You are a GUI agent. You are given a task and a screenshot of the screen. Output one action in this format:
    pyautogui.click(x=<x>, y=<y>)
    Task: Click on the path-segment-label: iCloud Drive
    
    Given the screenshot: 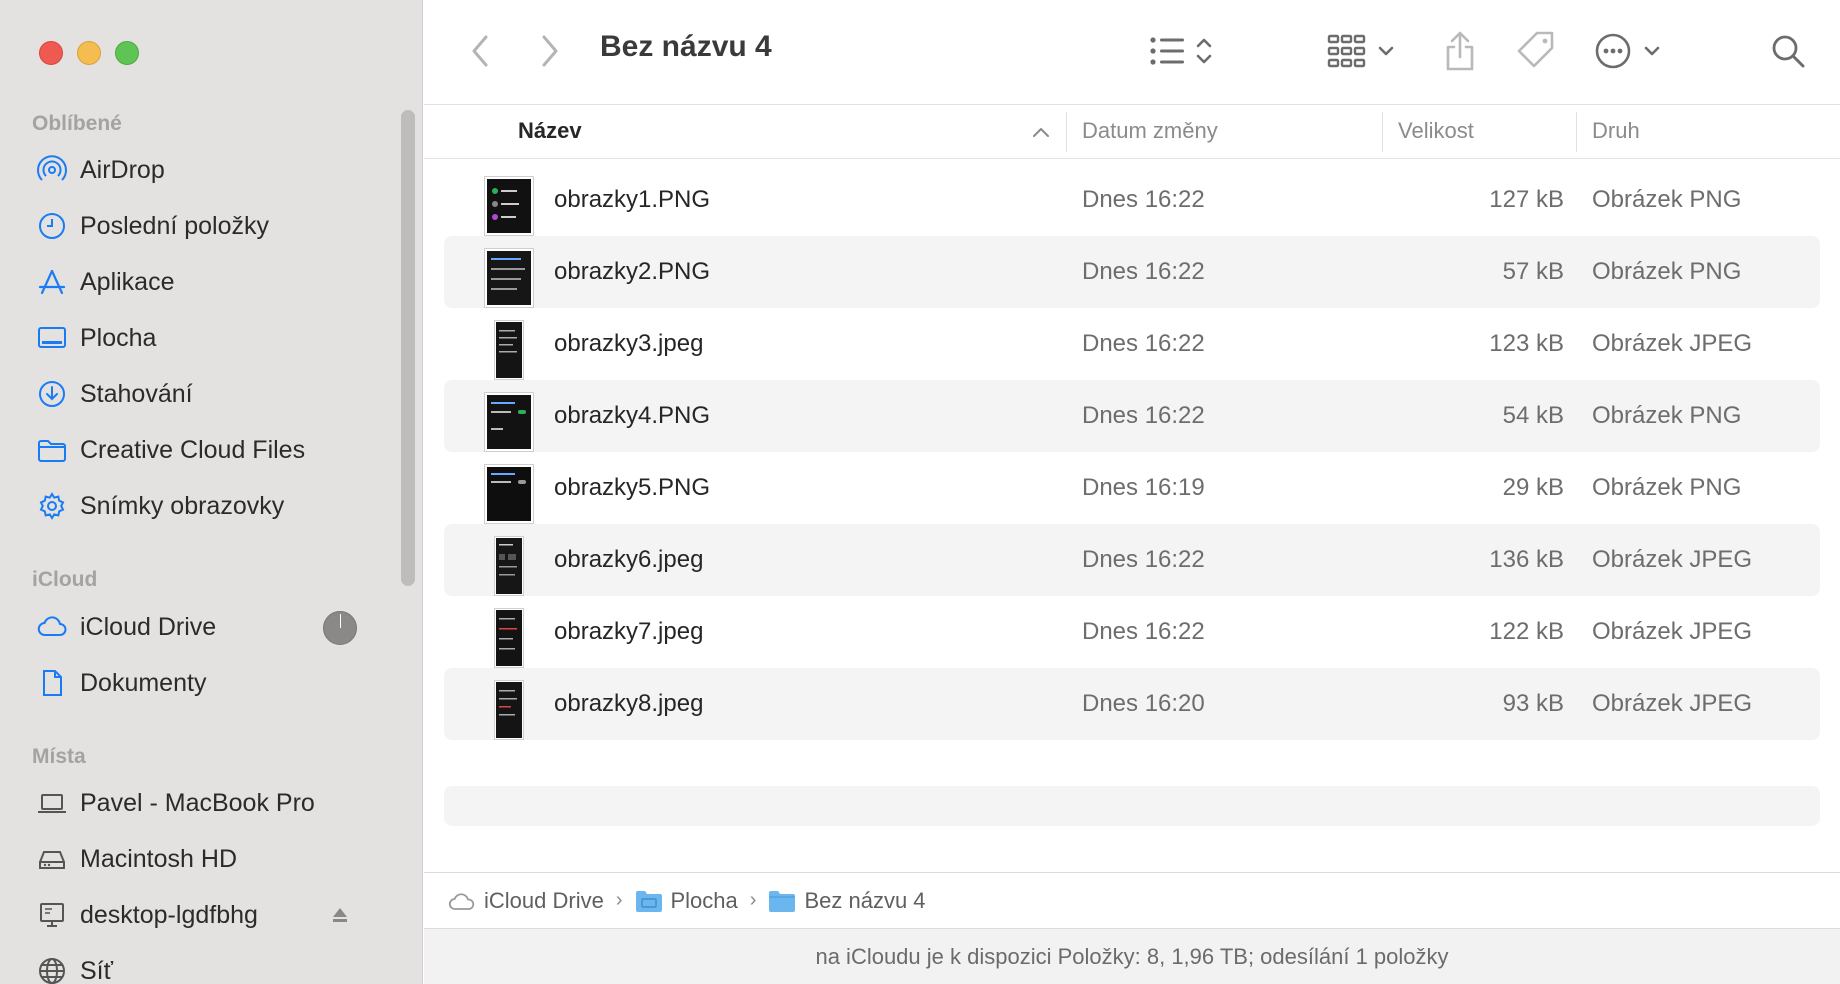 What is the action you would take?
    pyautogui.click(x=544, y=900)
    